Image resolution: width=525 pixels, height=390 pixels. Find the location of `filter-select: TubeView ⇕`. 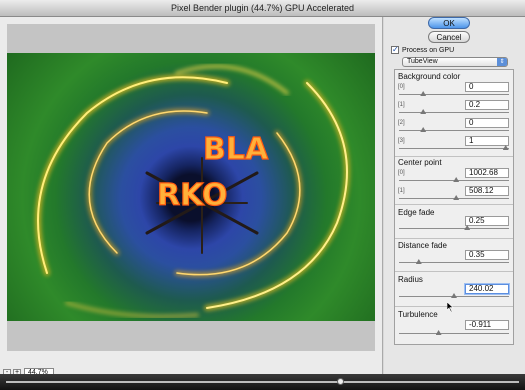

filter-select: TubeView ⇕ is located at coordinates (455, 62).